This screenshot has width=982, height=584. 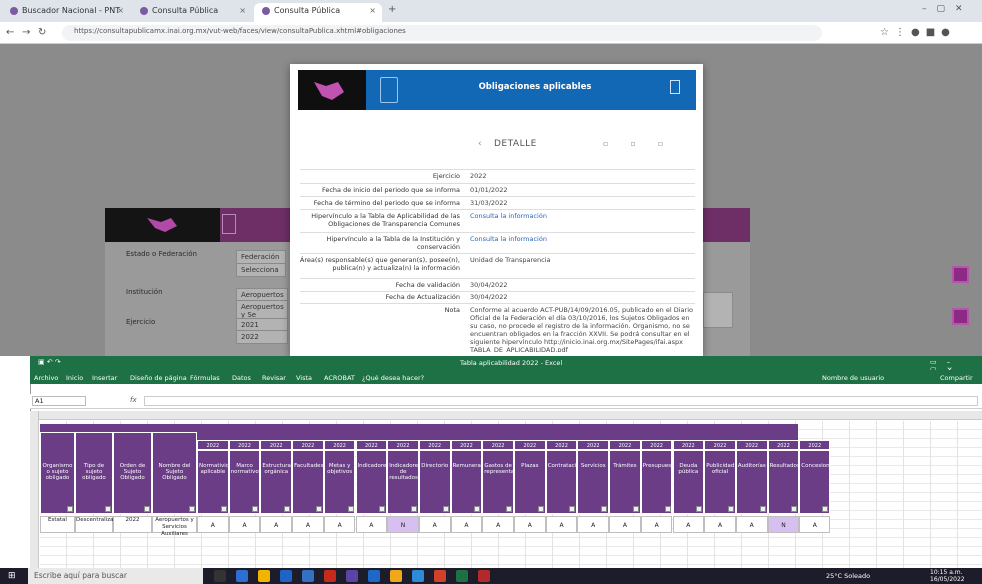 I want to click on extension-icons: ☆⋮●■●, so click(x=918, y=32).